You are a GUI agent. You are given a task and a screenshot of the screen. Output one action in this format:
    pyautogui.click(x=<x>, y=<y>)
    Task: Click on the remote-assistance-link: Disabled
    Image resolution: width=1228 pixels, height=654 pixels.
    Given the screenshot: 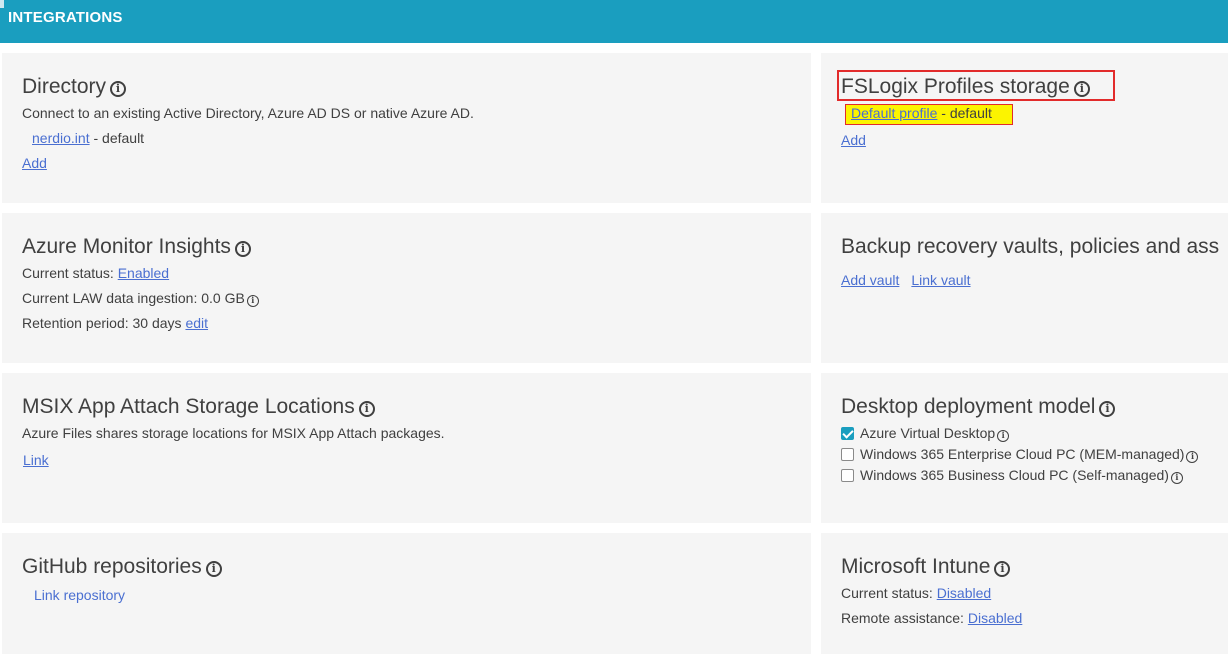 What is the action you would take?
    pyautogui.click(x=995, y=618)
    